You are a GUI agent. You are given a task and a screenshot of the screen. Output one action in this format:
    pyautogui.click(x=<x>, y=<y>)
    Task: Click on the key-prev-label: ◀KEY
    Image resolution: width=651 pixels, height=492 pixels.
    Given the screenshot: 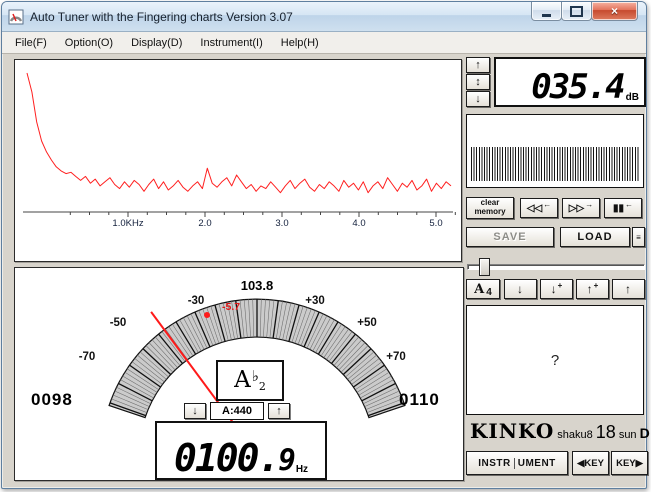 What is the action you would take?
    pyautogui.click(x=590, y=463)
    